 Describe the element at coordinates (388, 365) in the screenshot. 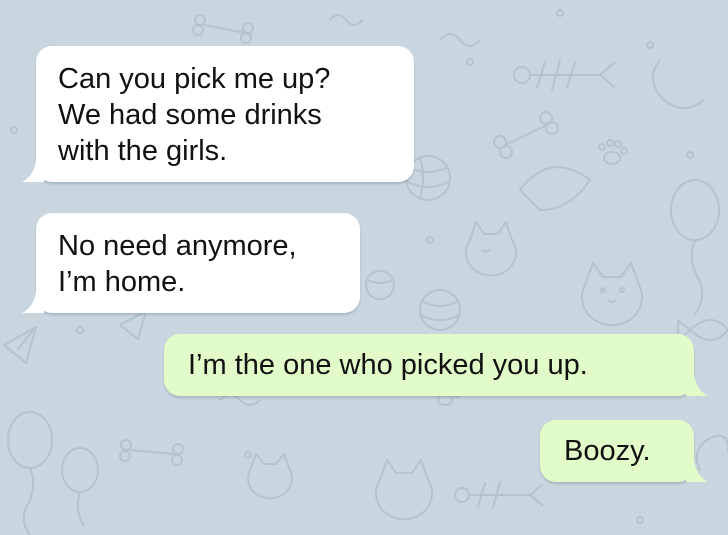

I see `message-text-line: I’m the one who picked you up.` at that location.